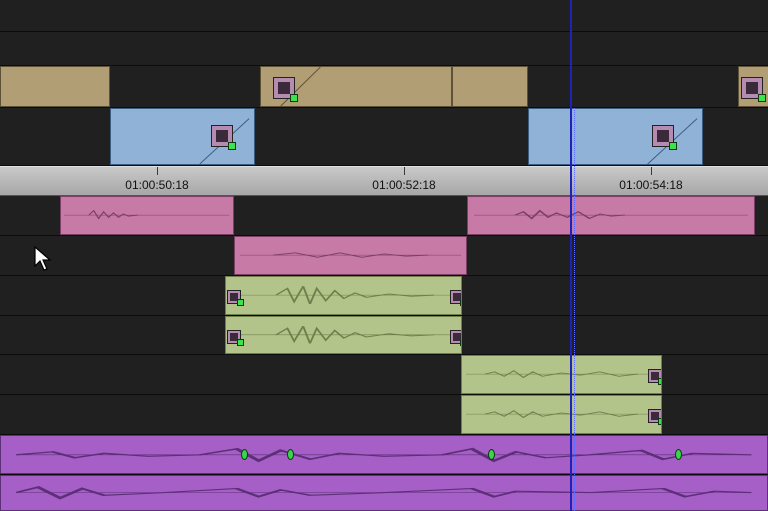  I want to click on playhead-guide, so click(574, 309).